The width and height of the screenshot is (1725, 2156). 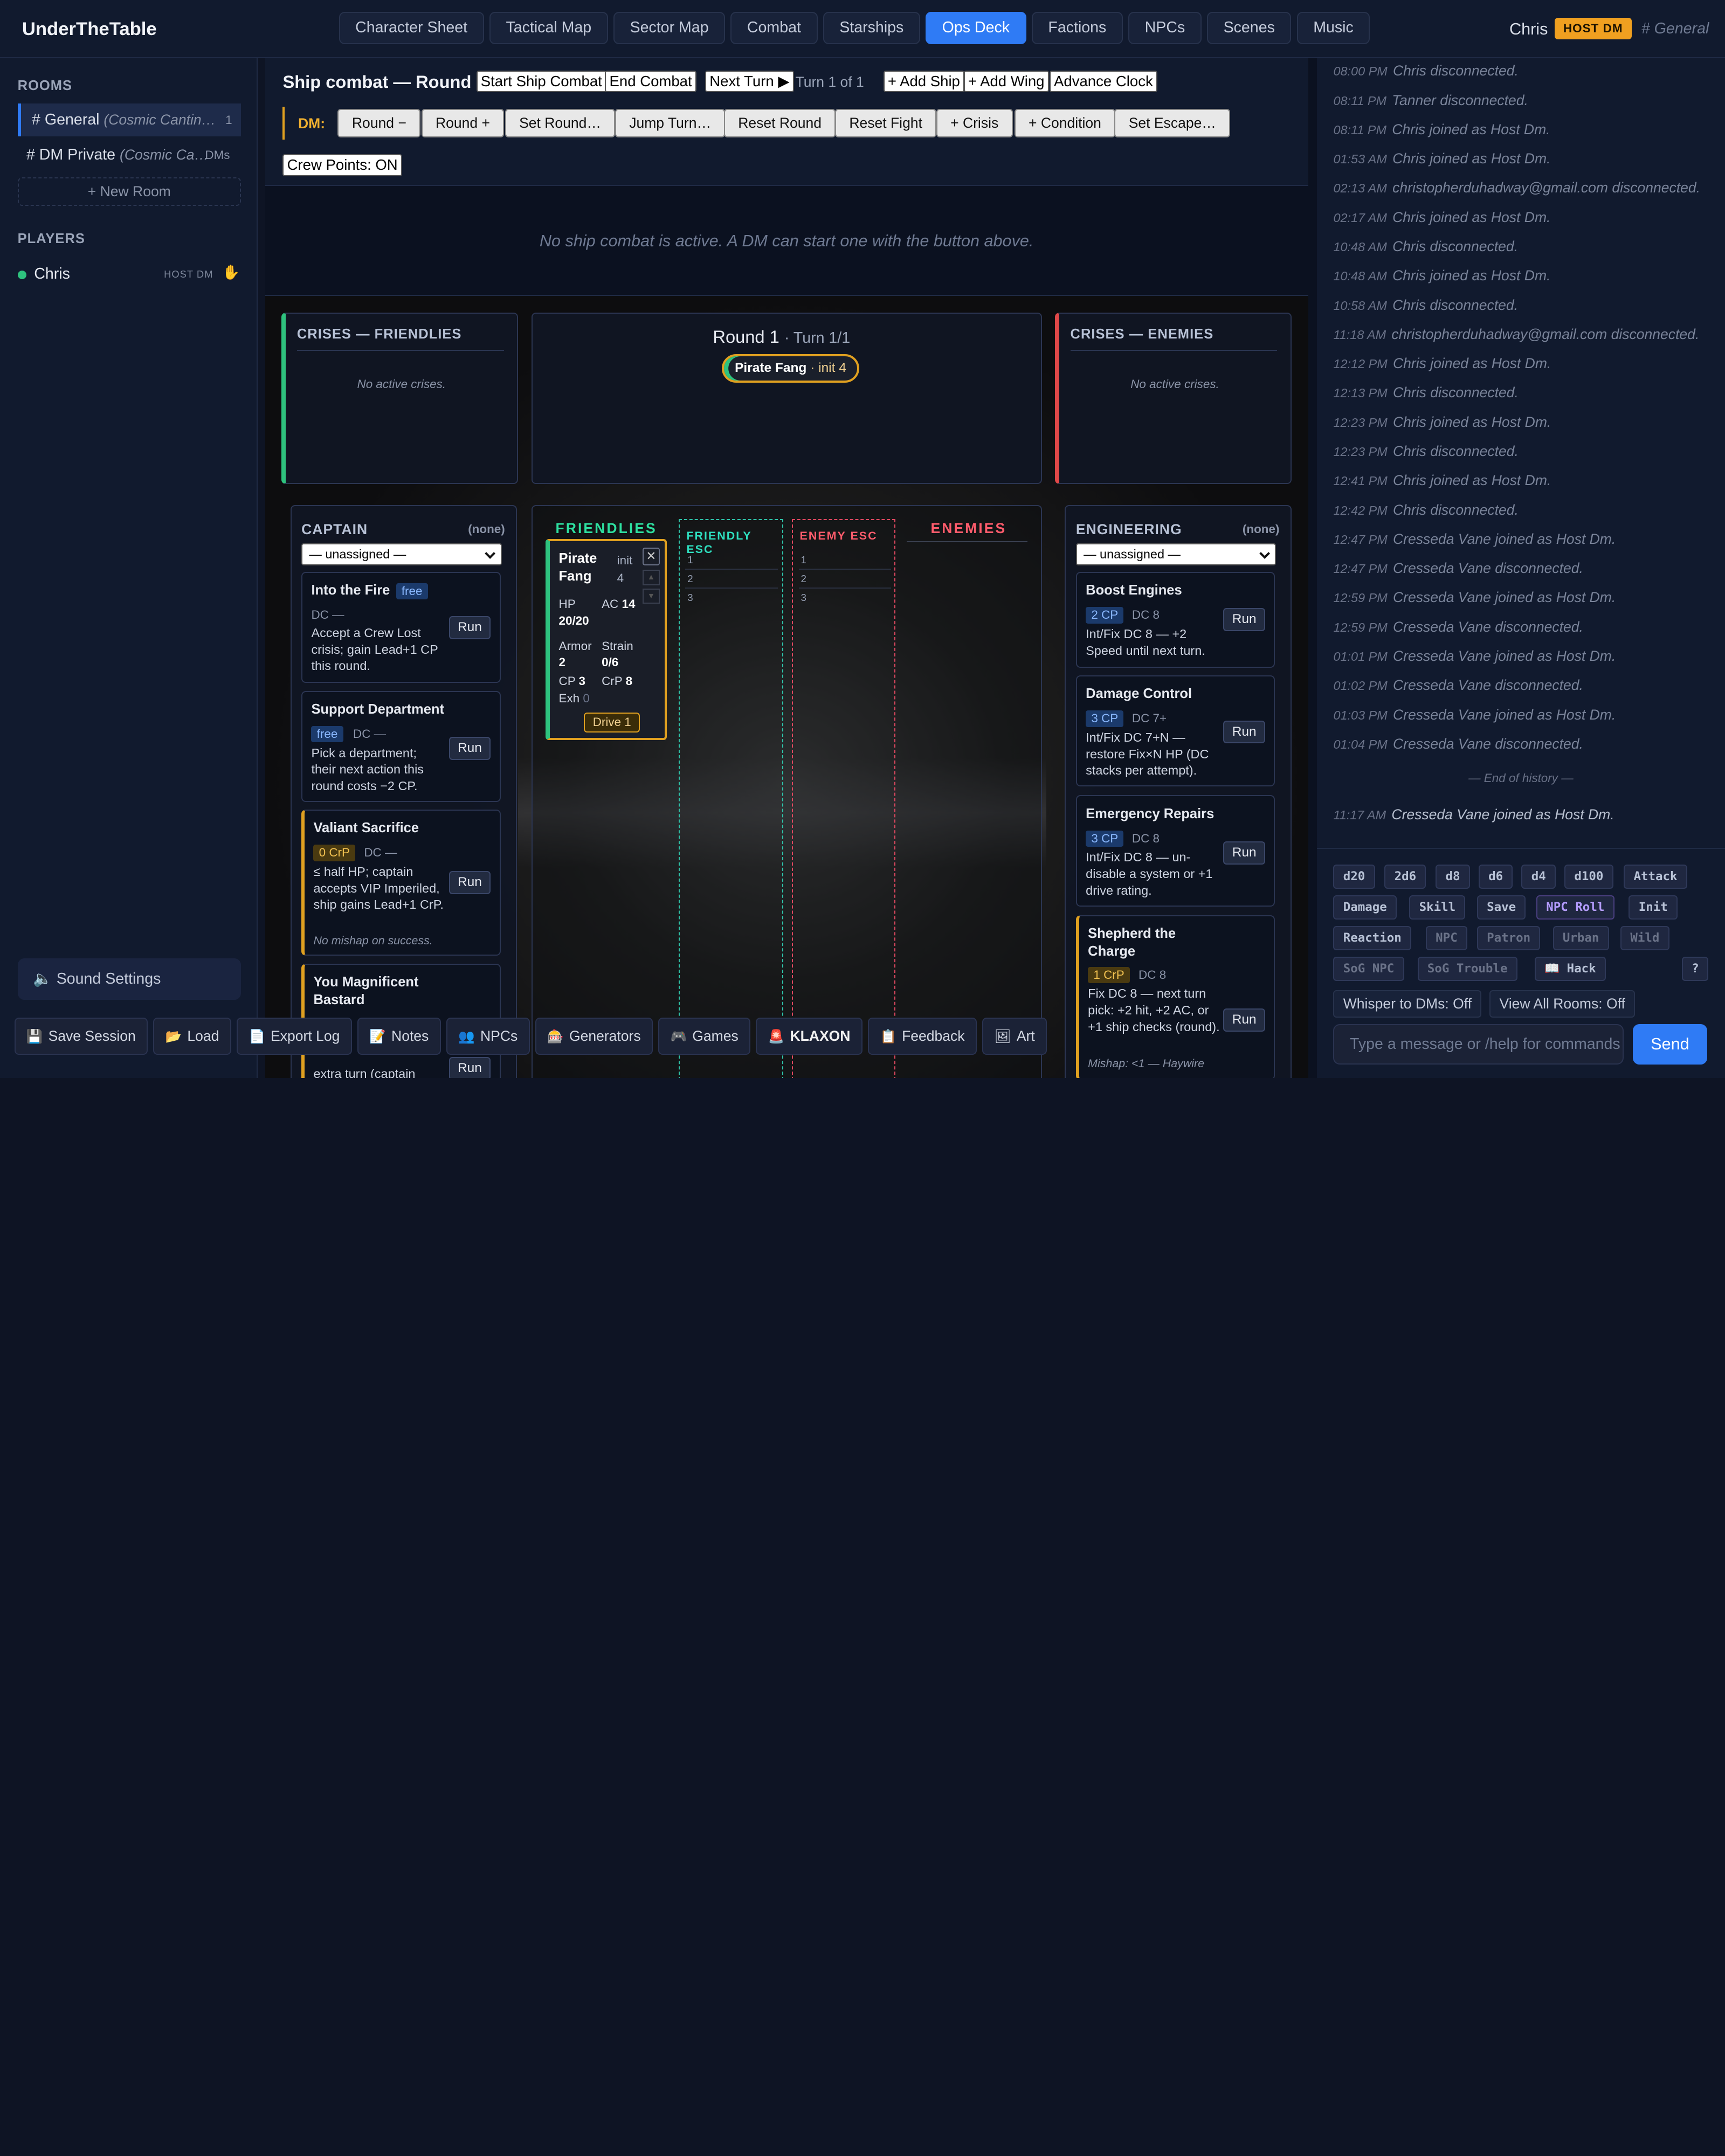 I want to click on strain-label: Strain, so click(x=617, y=646).